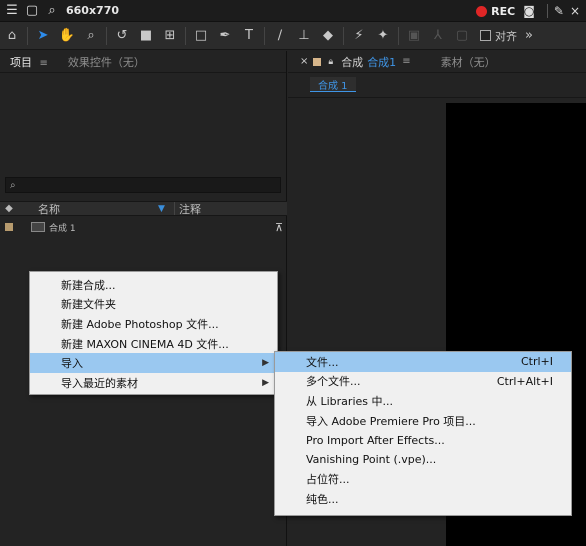 The width and height of the screenshot is (586, 546). What do you see at coordinates (414, 36) in the screenshot?
I see `axis-local-icon: ▣` at bounding box center [414, 36].